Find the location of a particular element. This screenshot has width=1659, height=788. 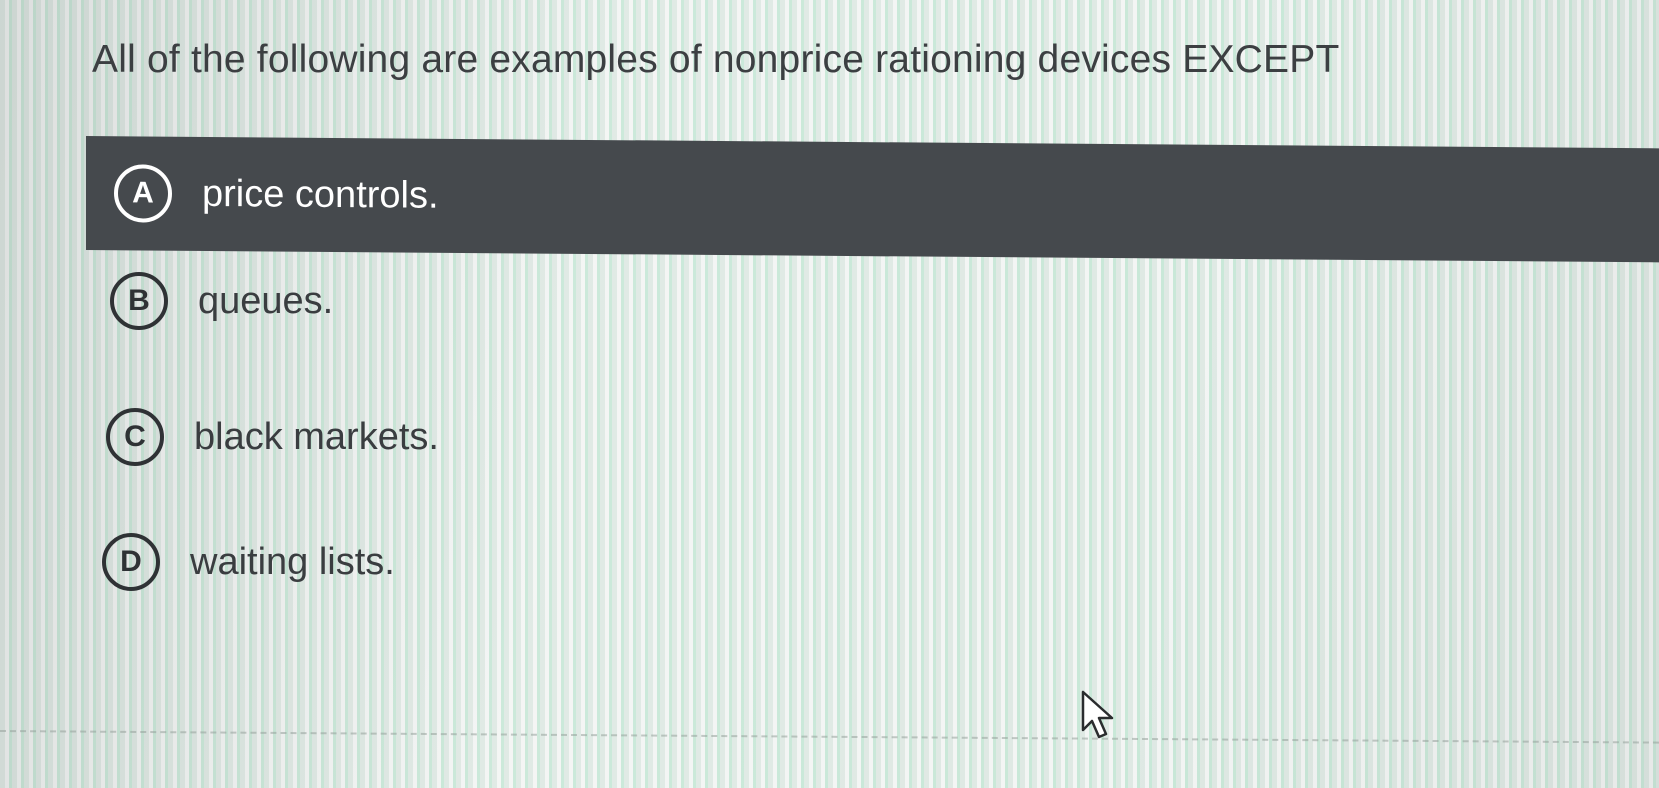

option-b-text: queues. is located at coordinates (266, 300).